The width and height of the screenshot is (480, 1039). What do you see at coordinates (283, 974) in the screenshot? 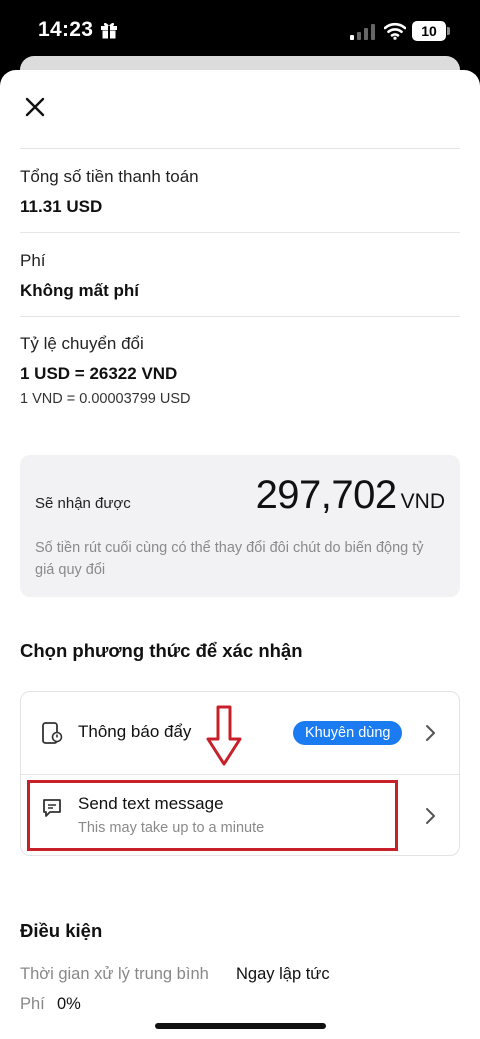
I see `condition-value: Ngay lập tức` at bounding box center [283, 974].